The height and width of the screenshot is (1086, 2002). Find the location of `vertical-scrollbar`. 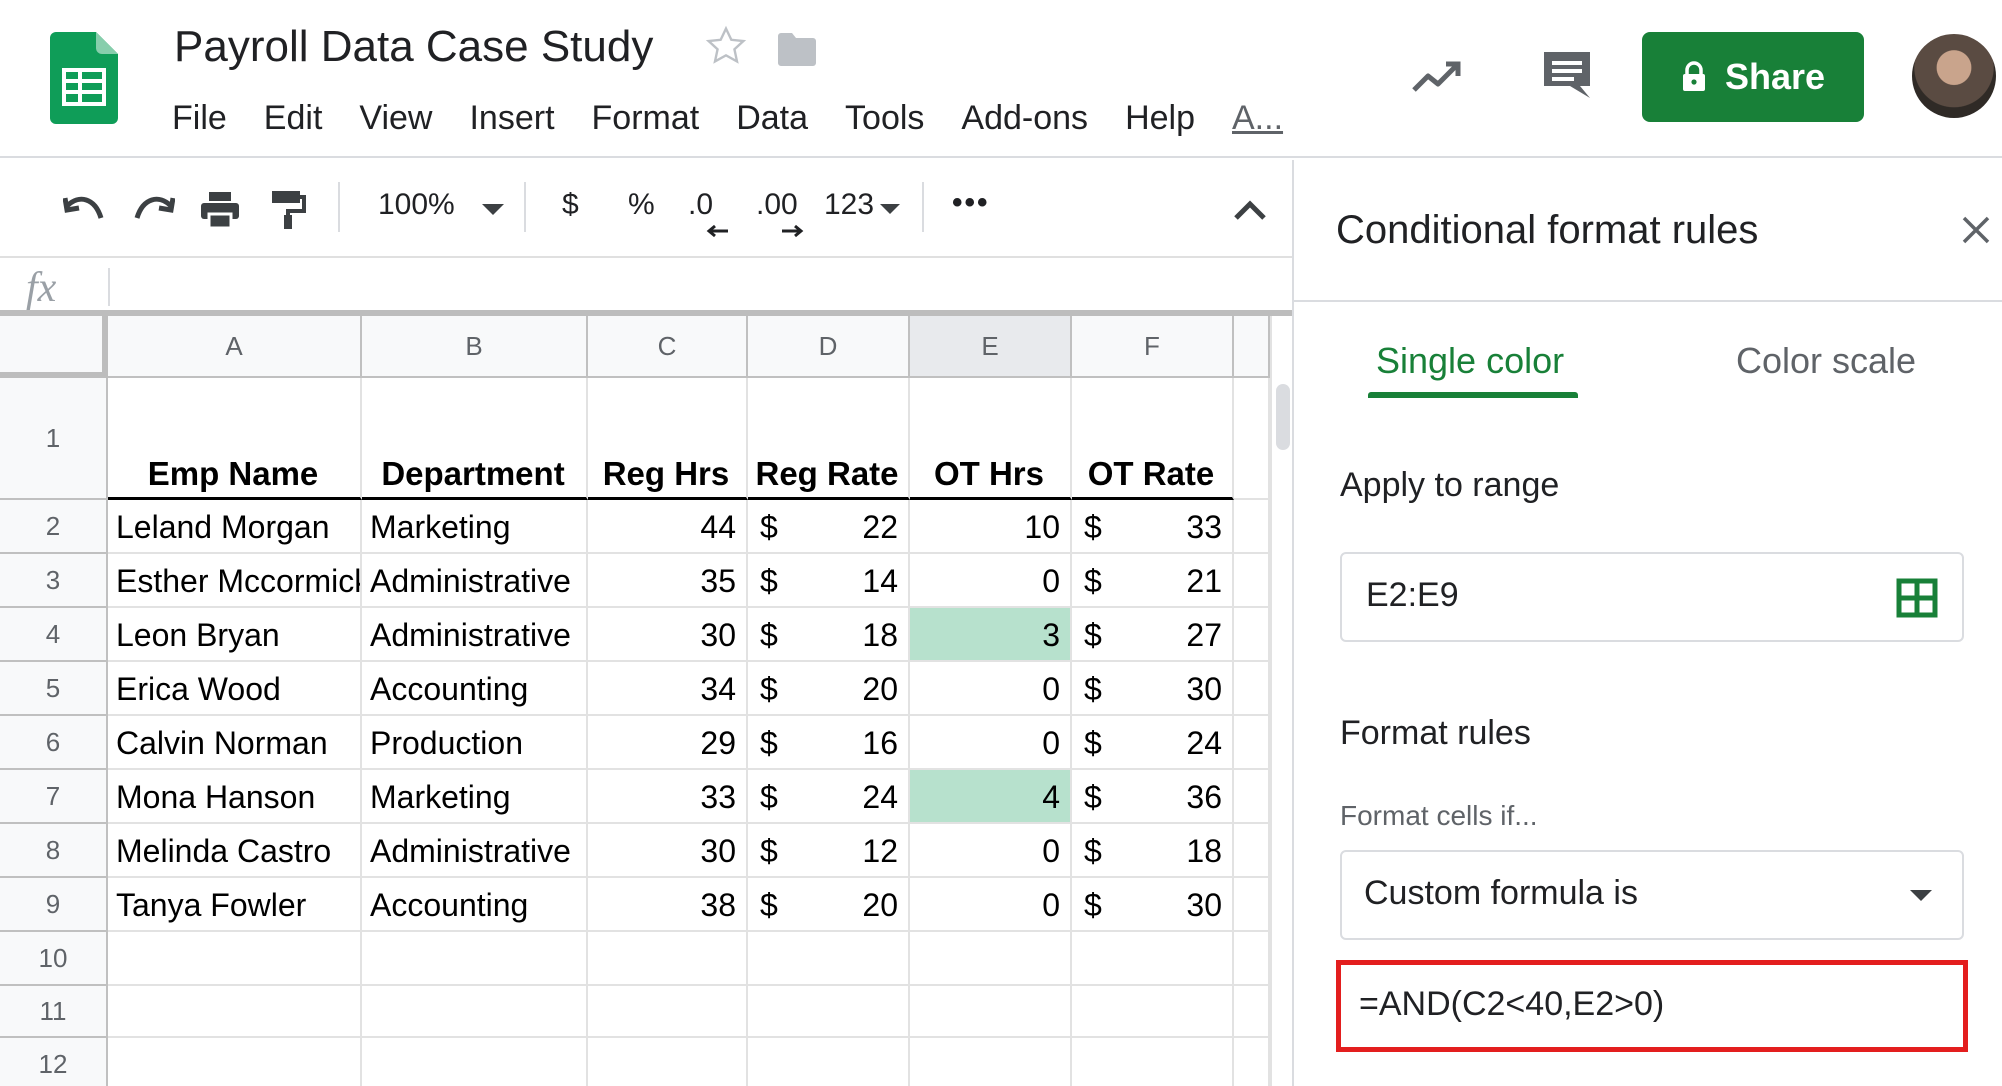

vertical-scrollbar is located at coordinates (1281, 701).